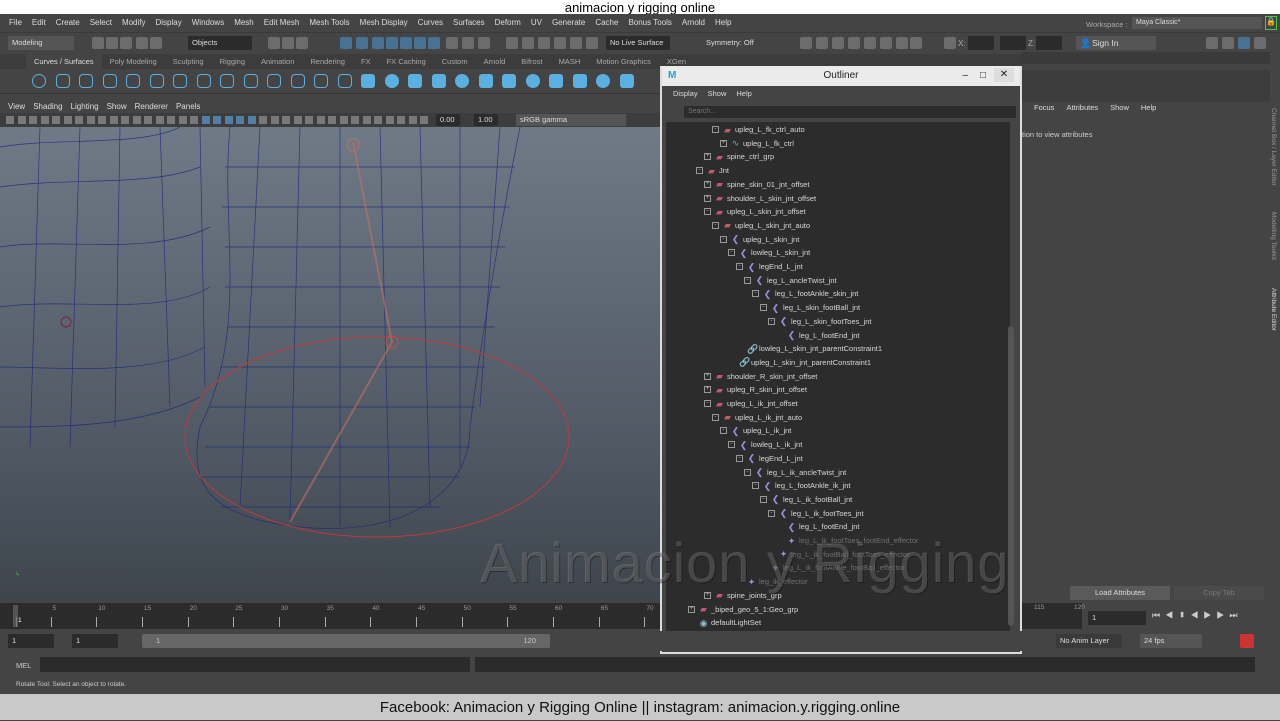 Image resolution: width=1280 pixels, height=721 pixels. I want to click on menu-create: Create, so click(68, 22).